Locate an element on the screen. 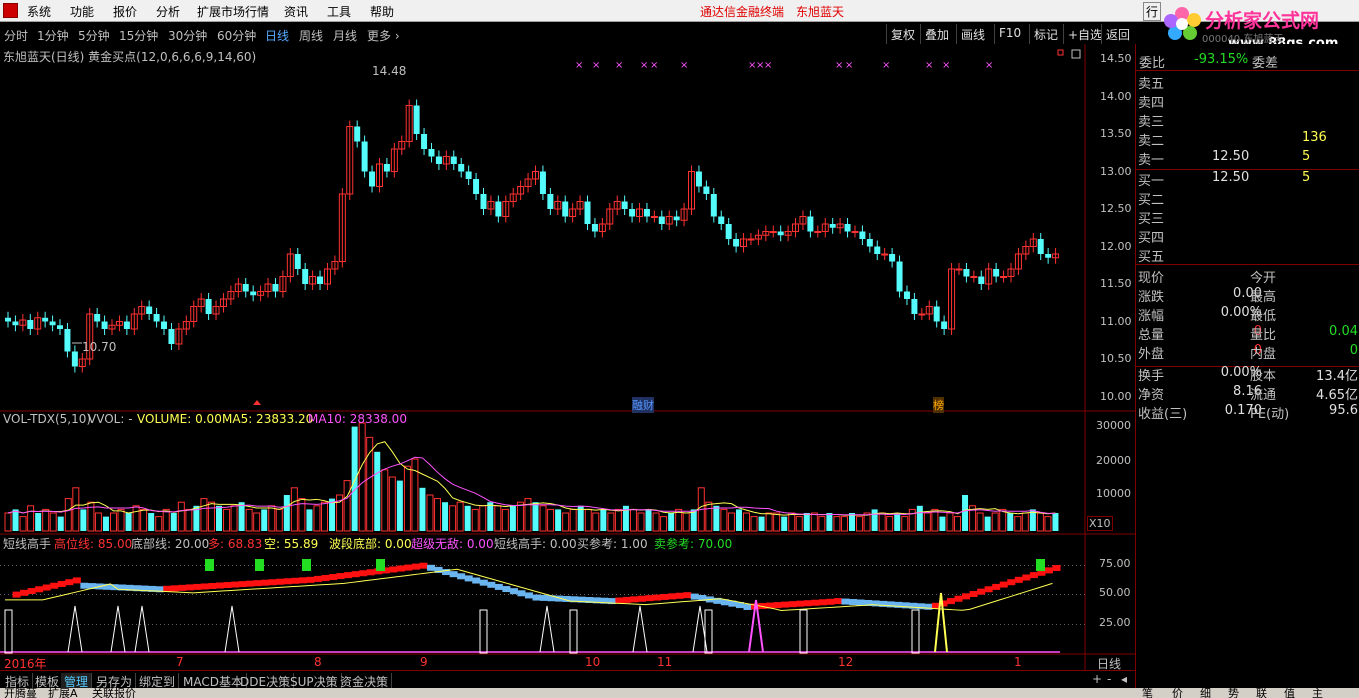  tf-1min: 1分钟 is located at coordinates (53, 35).